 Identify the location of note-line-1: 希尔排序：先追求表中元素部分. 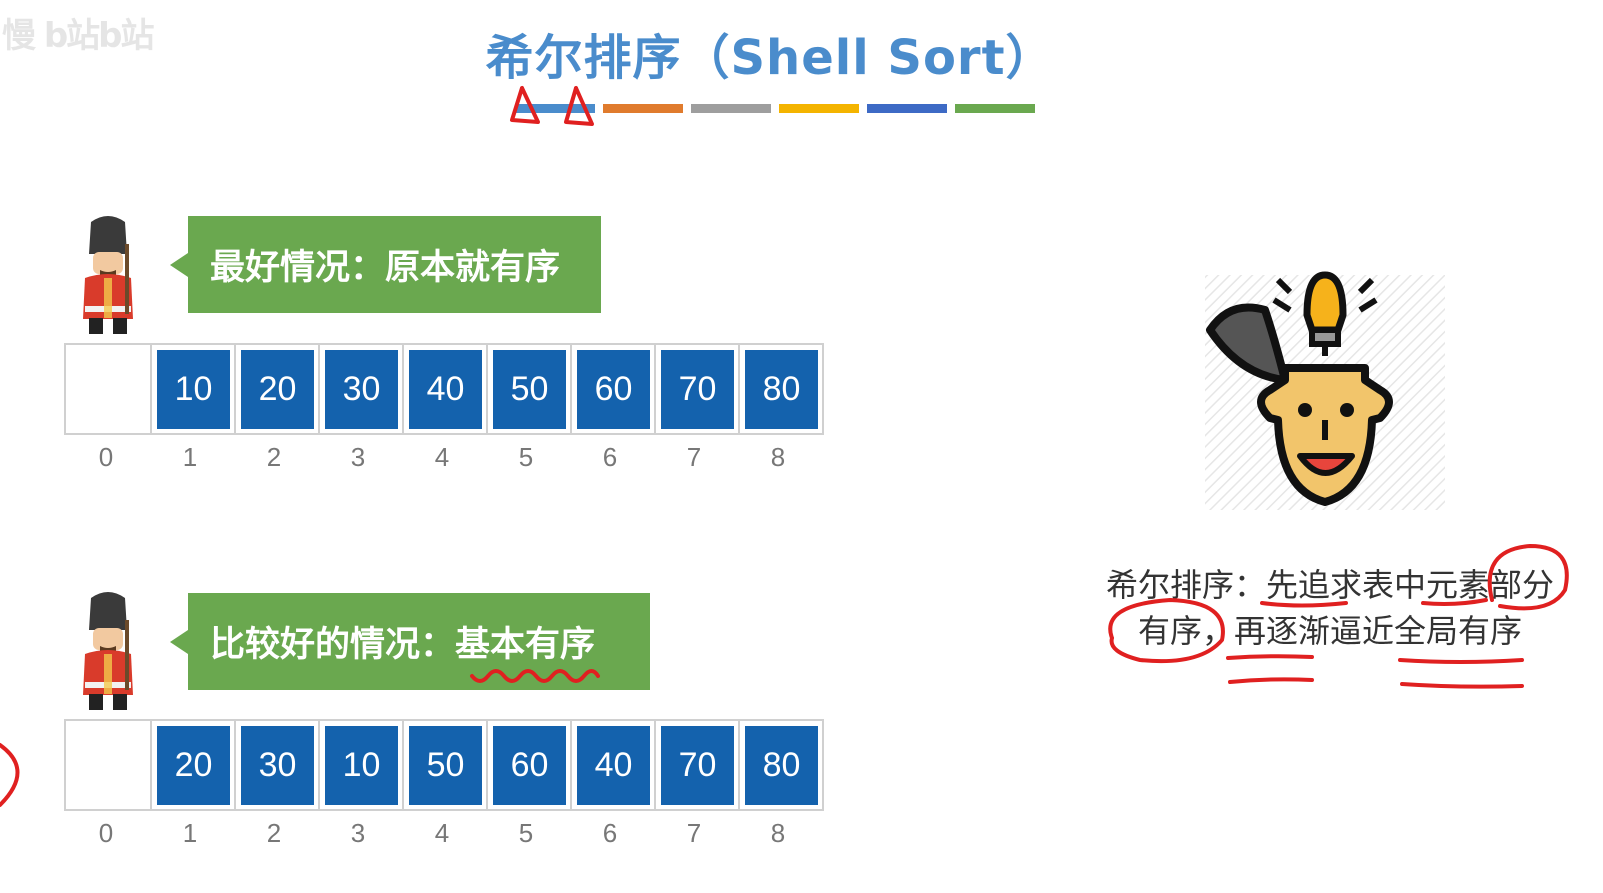
(1329, 585).